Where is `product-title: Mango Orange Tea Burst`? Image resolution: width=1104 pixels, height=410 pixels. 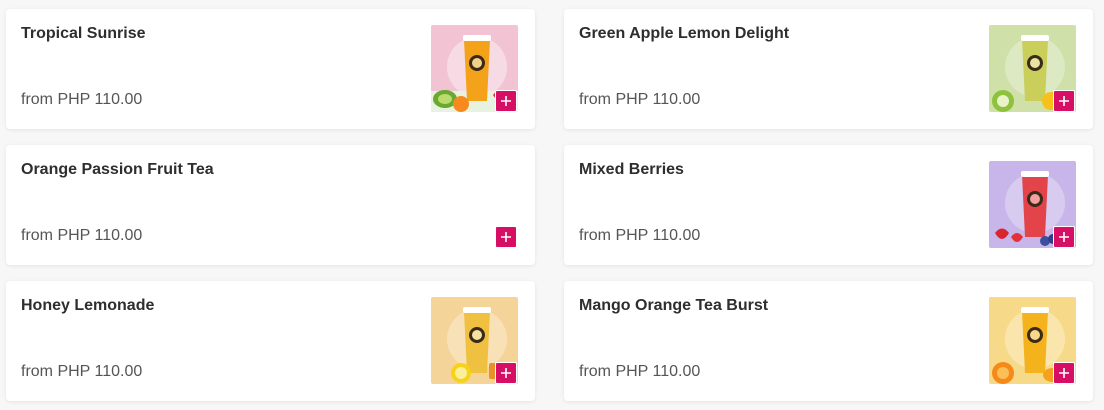
product-title: Mango Orange Tea Burst is located at coordinates (674, 305).